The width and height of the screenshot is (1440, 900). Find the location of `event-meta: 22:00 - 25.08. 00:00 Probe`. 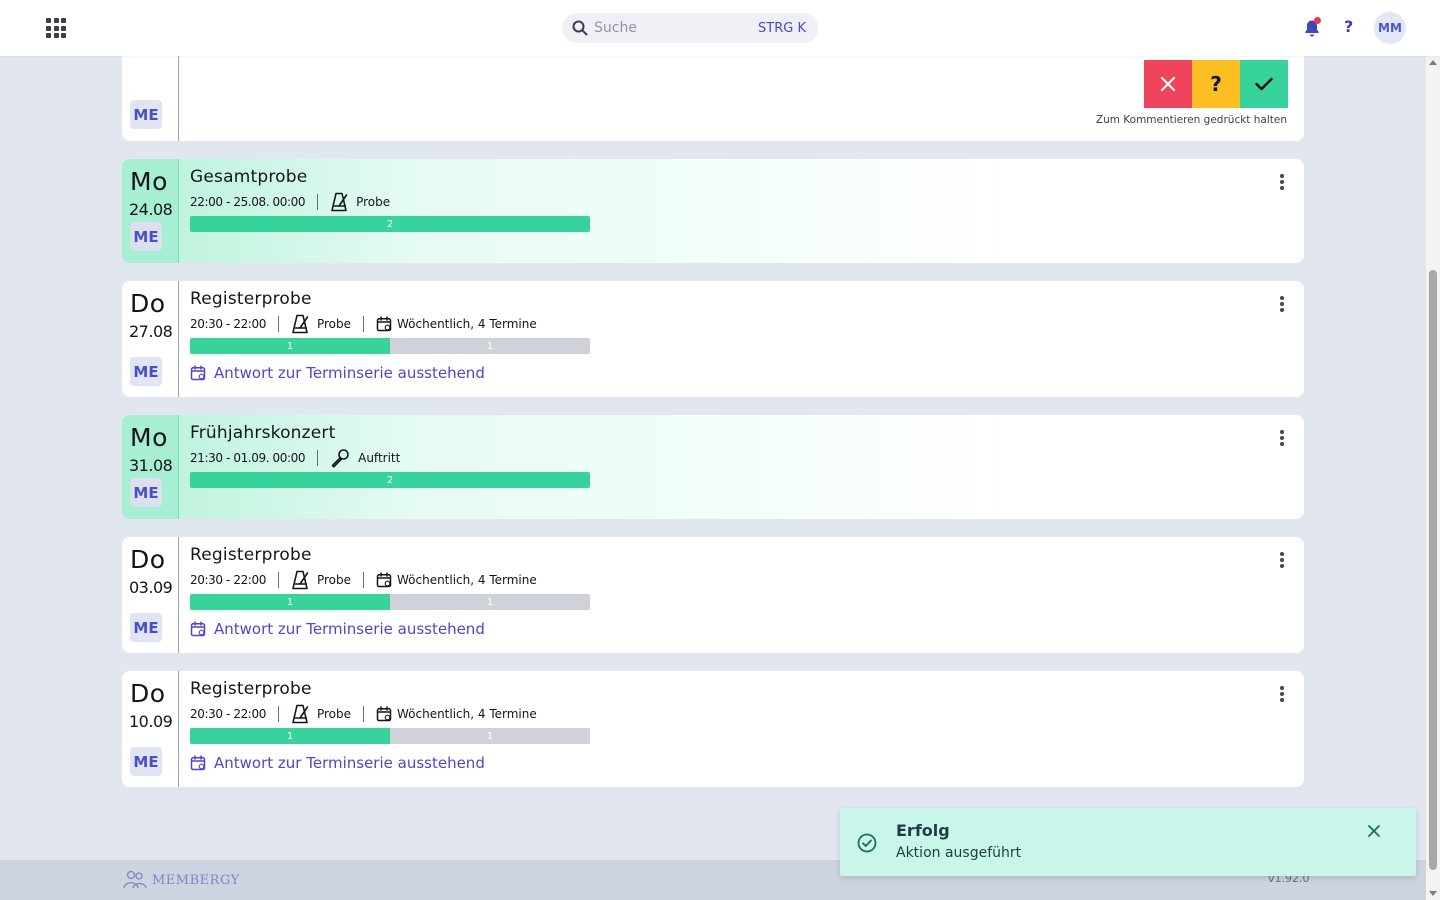

event-meta: 22:00 - 25.08. 00:00 Probe is located at coordinates (747, 202).